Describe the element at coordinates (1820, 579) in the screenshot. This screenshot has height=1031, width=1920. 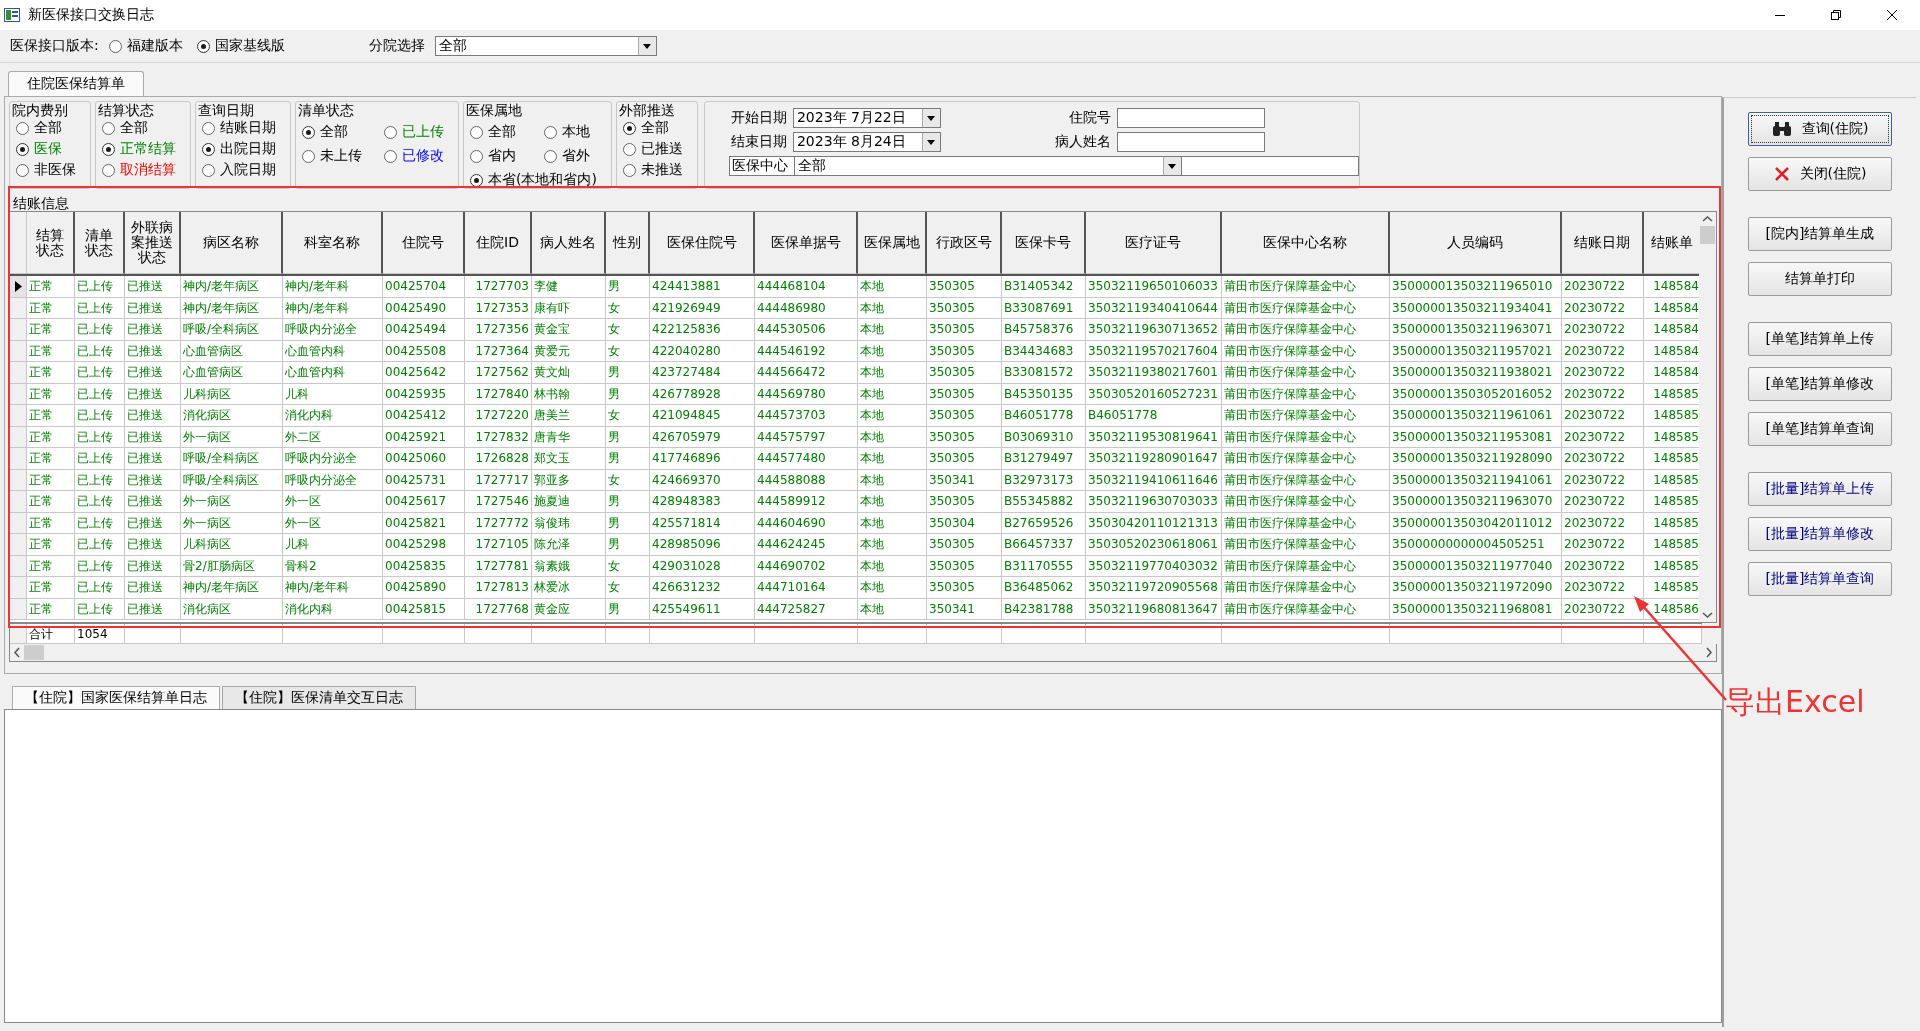
I see `button: [批量]结算单查询` at that location.